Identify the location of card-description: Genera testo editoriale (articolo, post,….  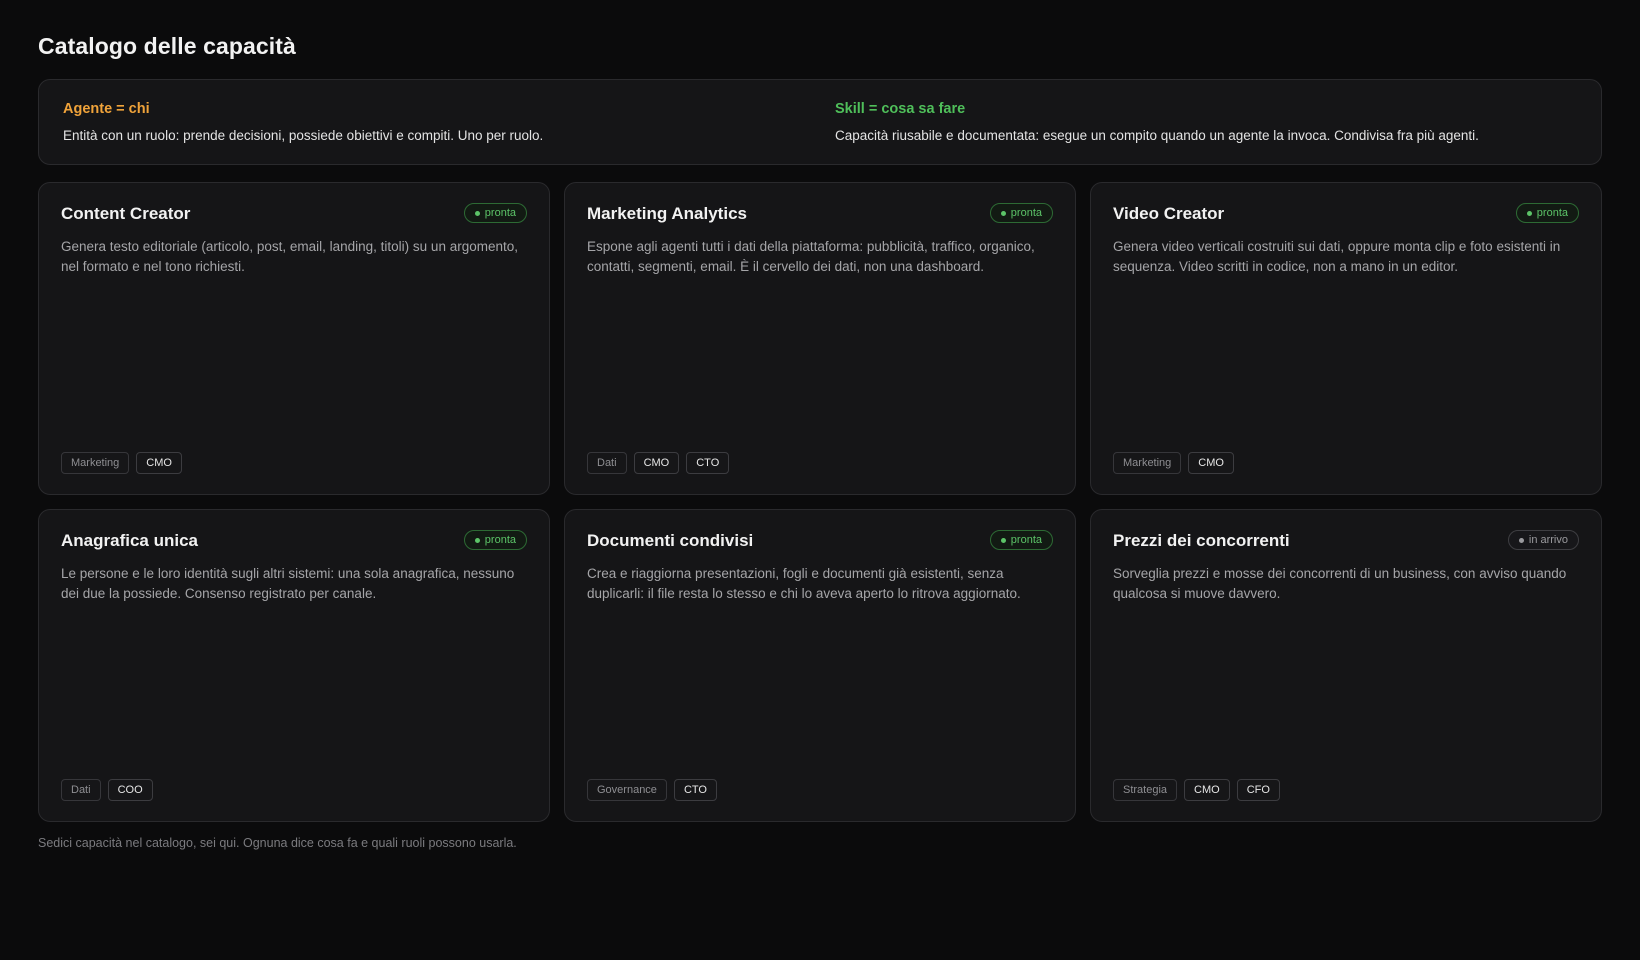
(289, 256).